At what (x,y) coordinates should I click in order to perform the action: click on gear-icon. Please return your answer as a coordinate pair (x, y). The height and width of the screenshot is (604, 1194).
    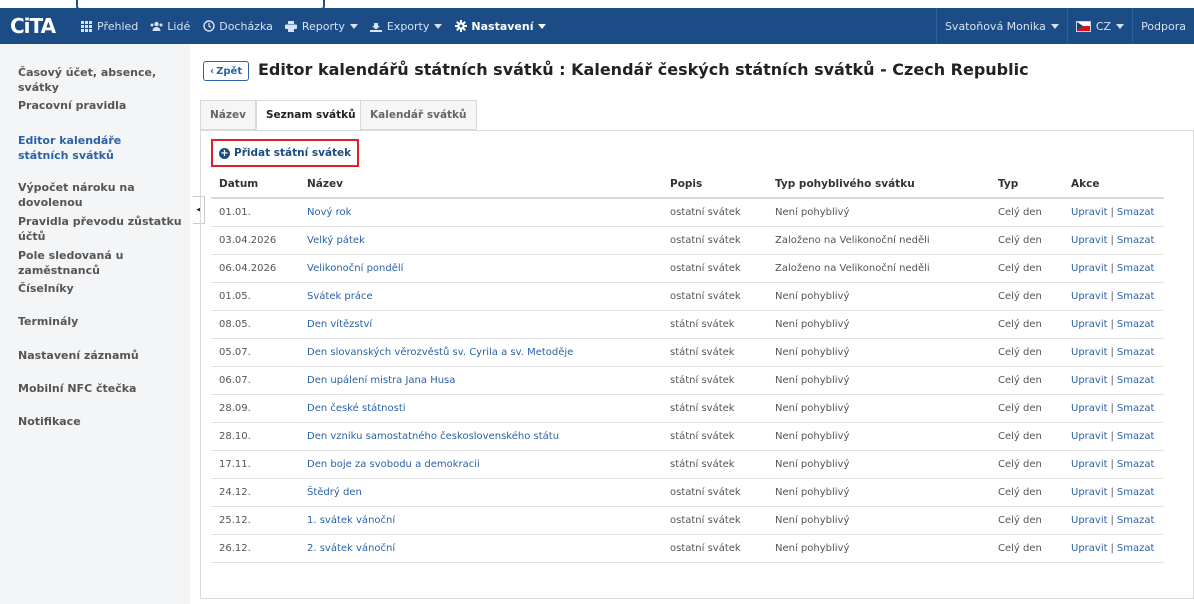
    Looking at the image, I should click on (460, 26).